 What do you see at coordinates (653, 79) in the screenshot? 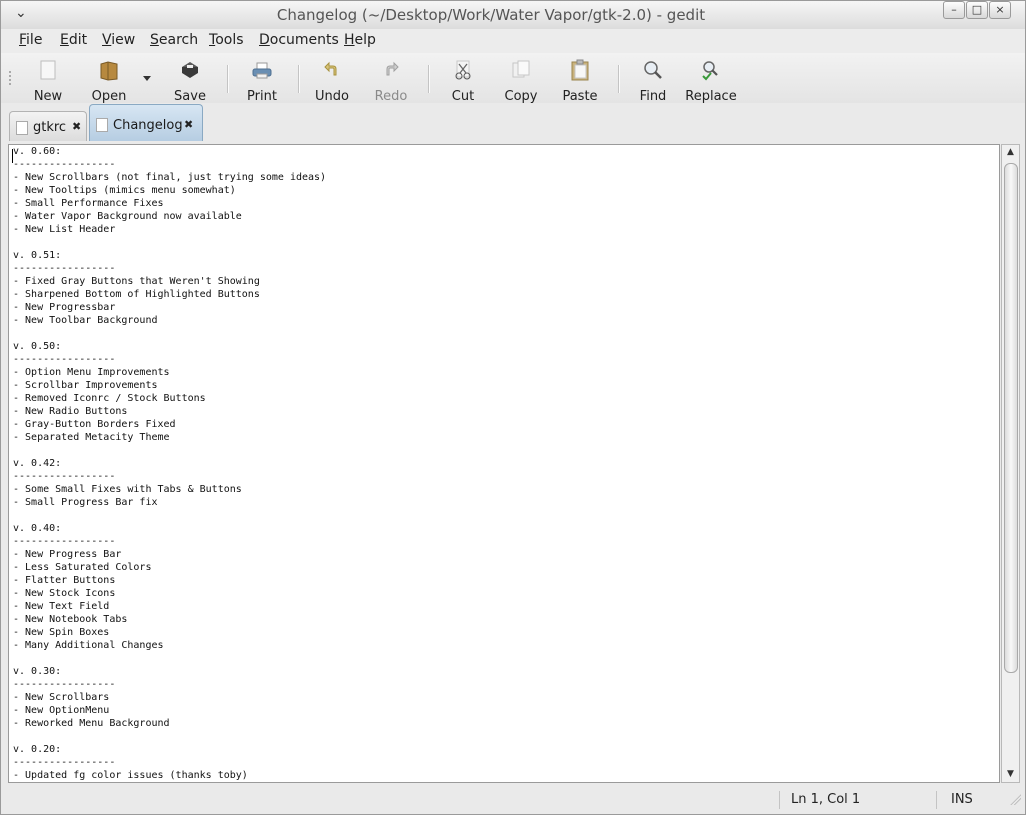
I see `find-button: Find` at bounding box center [653, 79].